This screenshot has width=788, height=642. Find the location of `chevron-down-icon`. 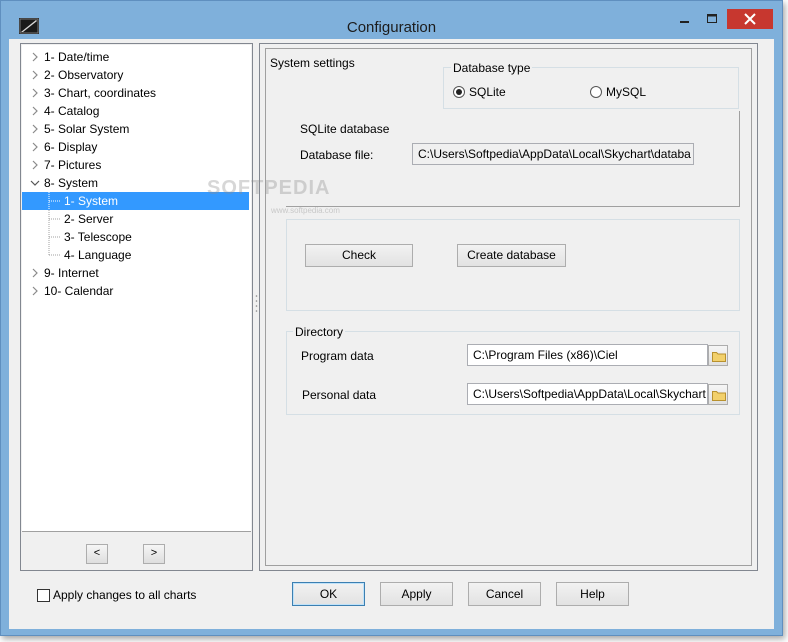

chevron-down-icon is located at coordinates (35, 183).